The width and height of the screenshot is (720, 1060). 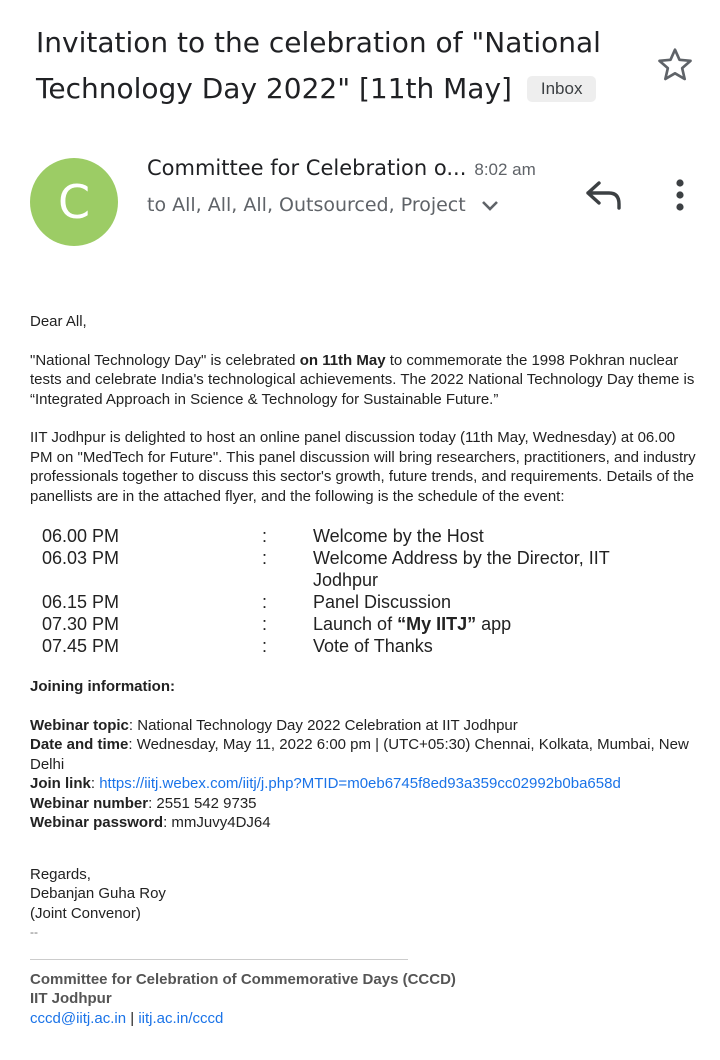 What do you see at coordinates (364, 687) in the screenshot?
I see `joining-heading: Joining information:` at bounding box center [364, 687].